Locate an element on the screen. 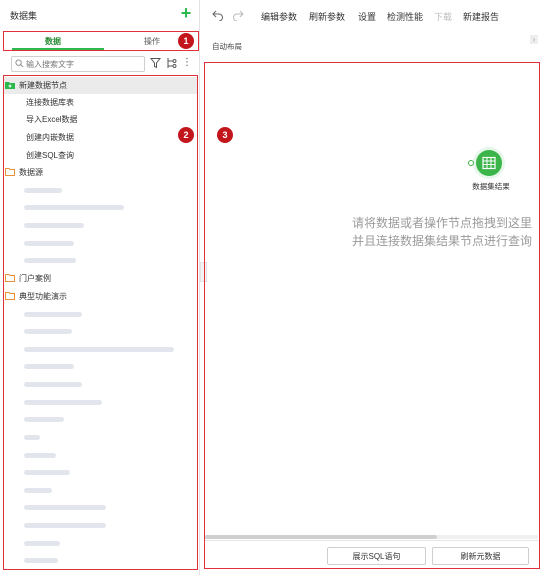  tree-folder-demo: 典型功能演示 is located at coordinates (100, 296).